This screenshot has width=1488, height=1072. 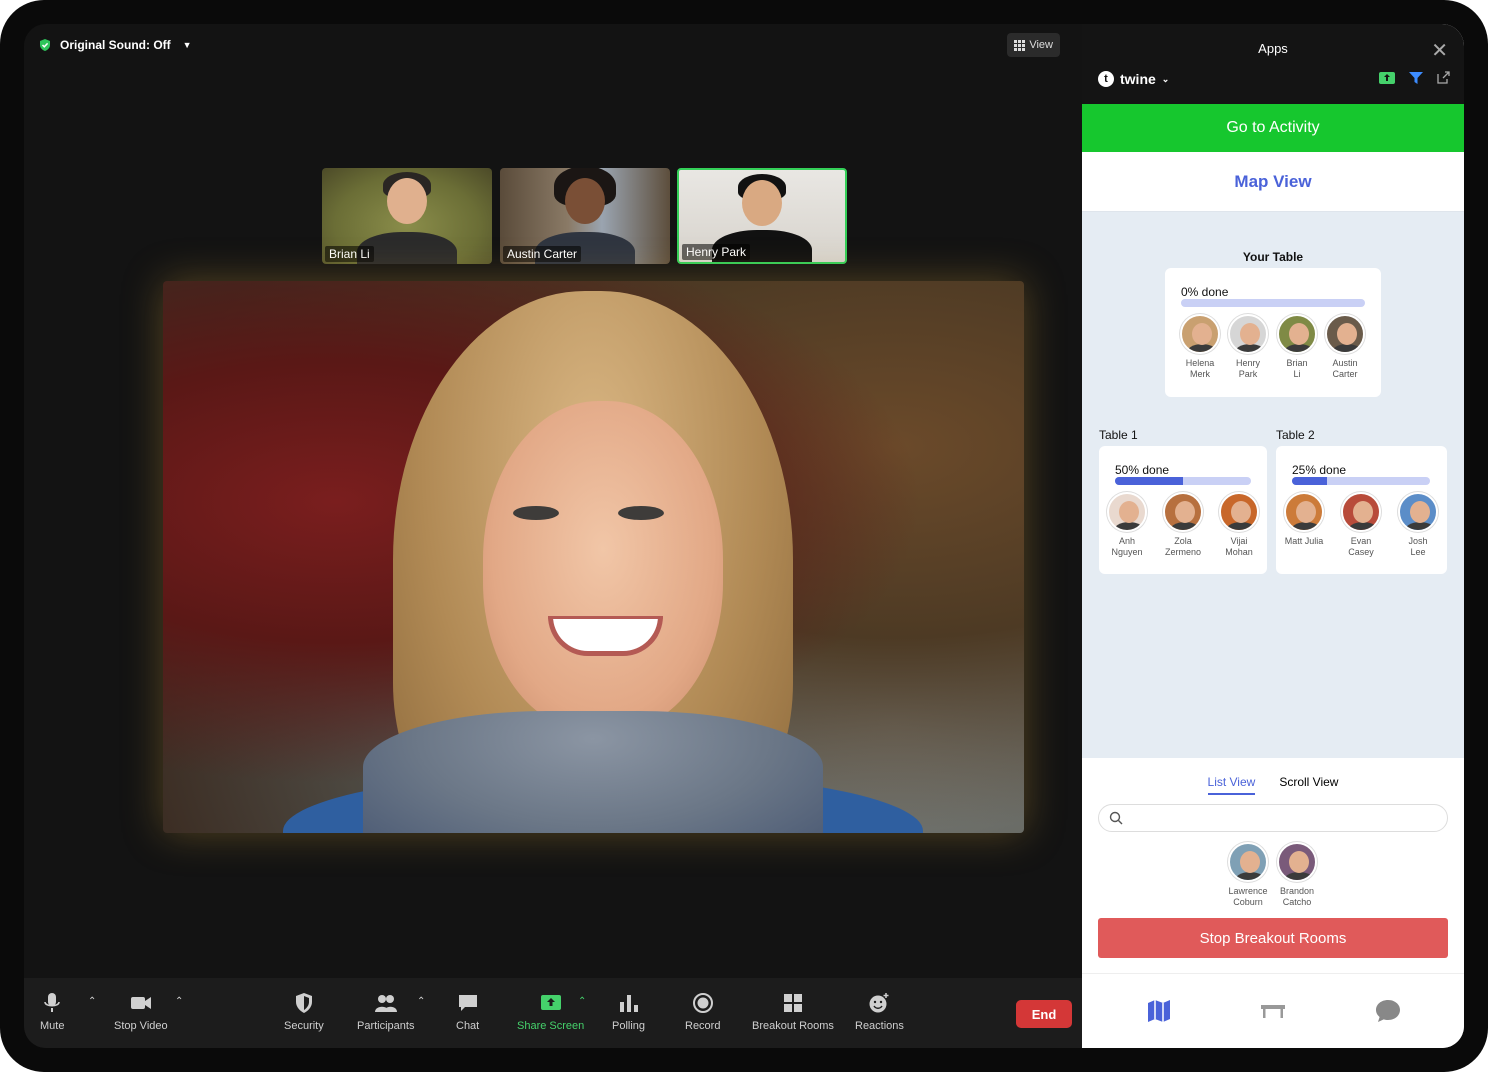 I want to click on member-first: Brandon, so click(x=1297, y=891).